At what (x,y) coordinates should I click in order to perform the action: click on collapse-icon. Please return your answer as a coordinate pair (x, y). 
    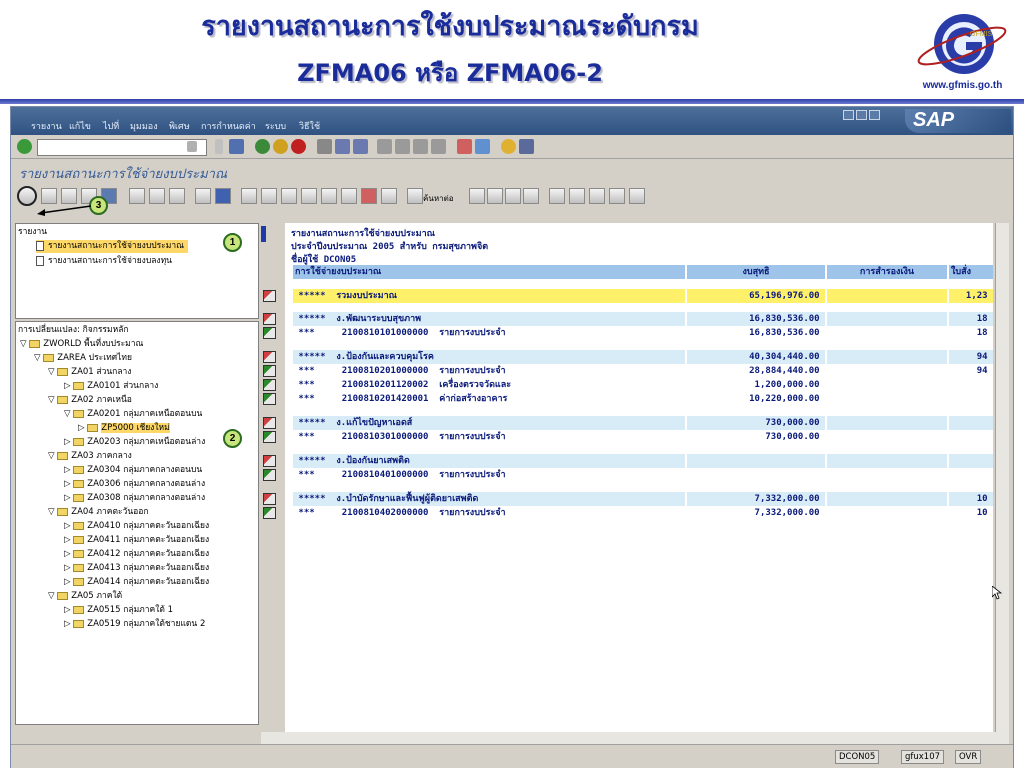
    Looking at the image, I should click on (269, 196).